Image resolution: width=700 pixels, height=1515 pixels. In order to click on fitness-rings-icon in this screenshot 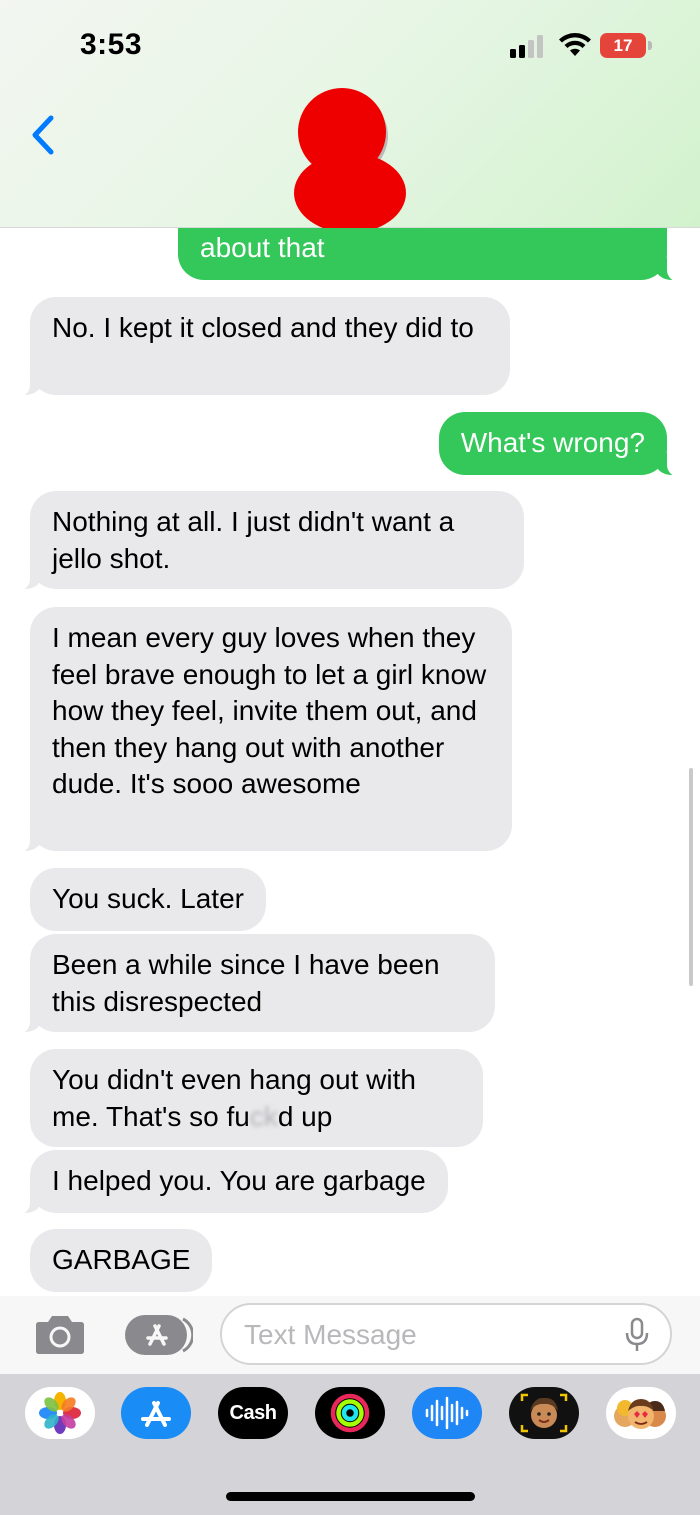, I will do `click(350, 1413)`.